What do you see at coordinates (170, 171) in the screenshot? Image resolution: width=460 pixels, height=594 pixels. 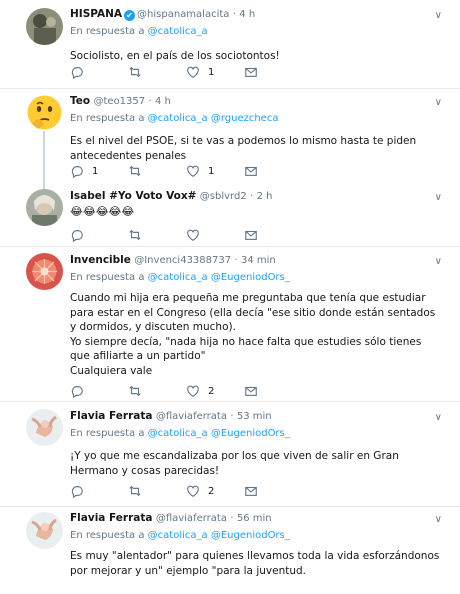 I see `tweet-actions: 1 1` at bounding box center [170, 171].